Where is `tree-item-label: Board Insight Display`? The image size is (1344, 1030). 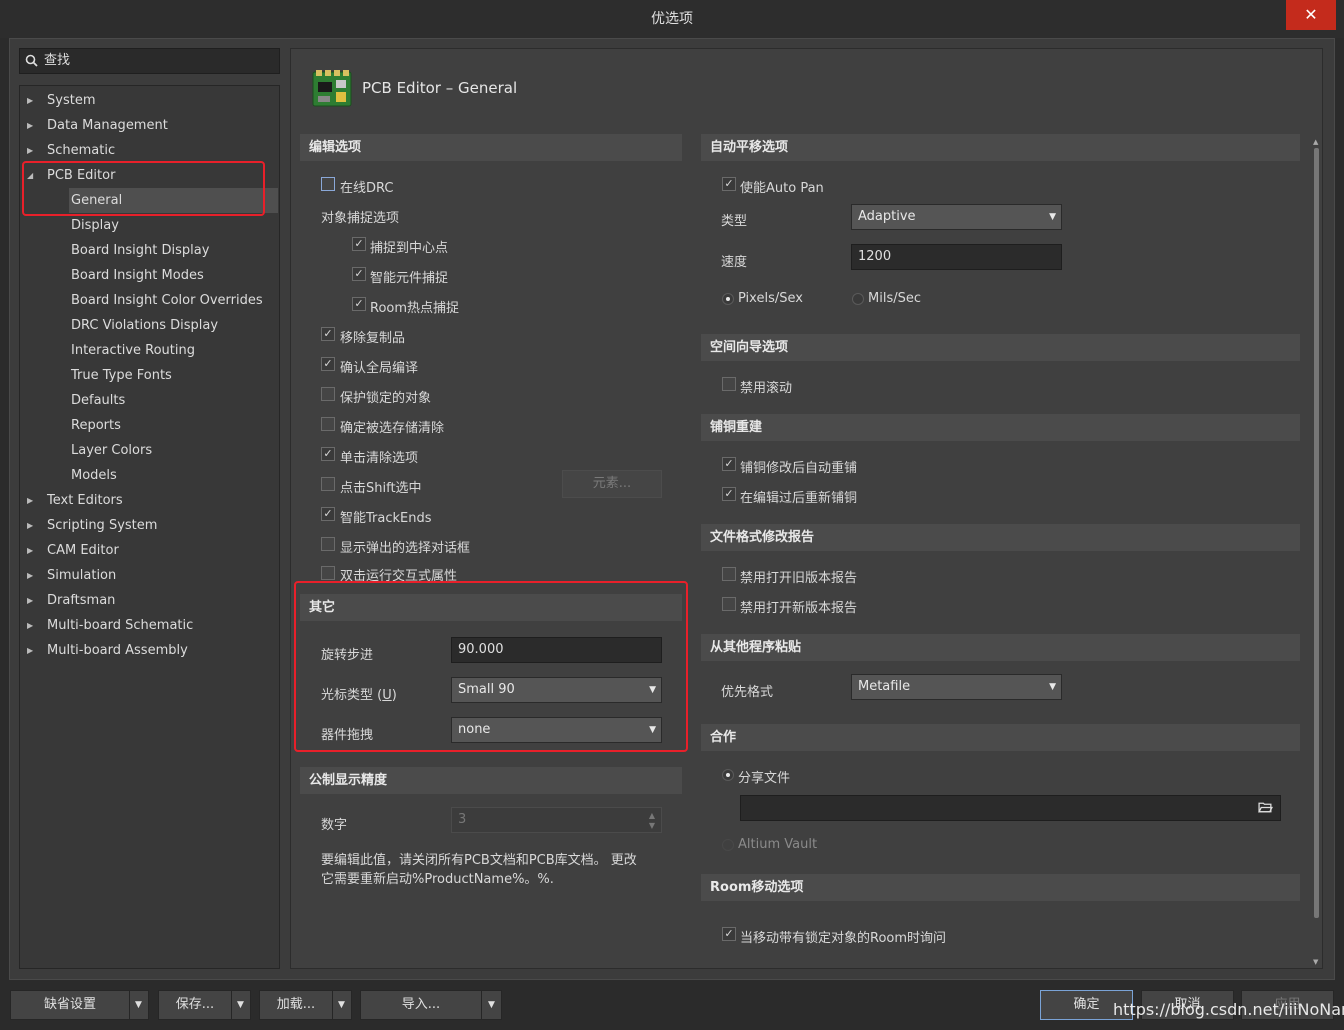
tree-item-label: Board Insight Display is located at coordinates (140, 250).